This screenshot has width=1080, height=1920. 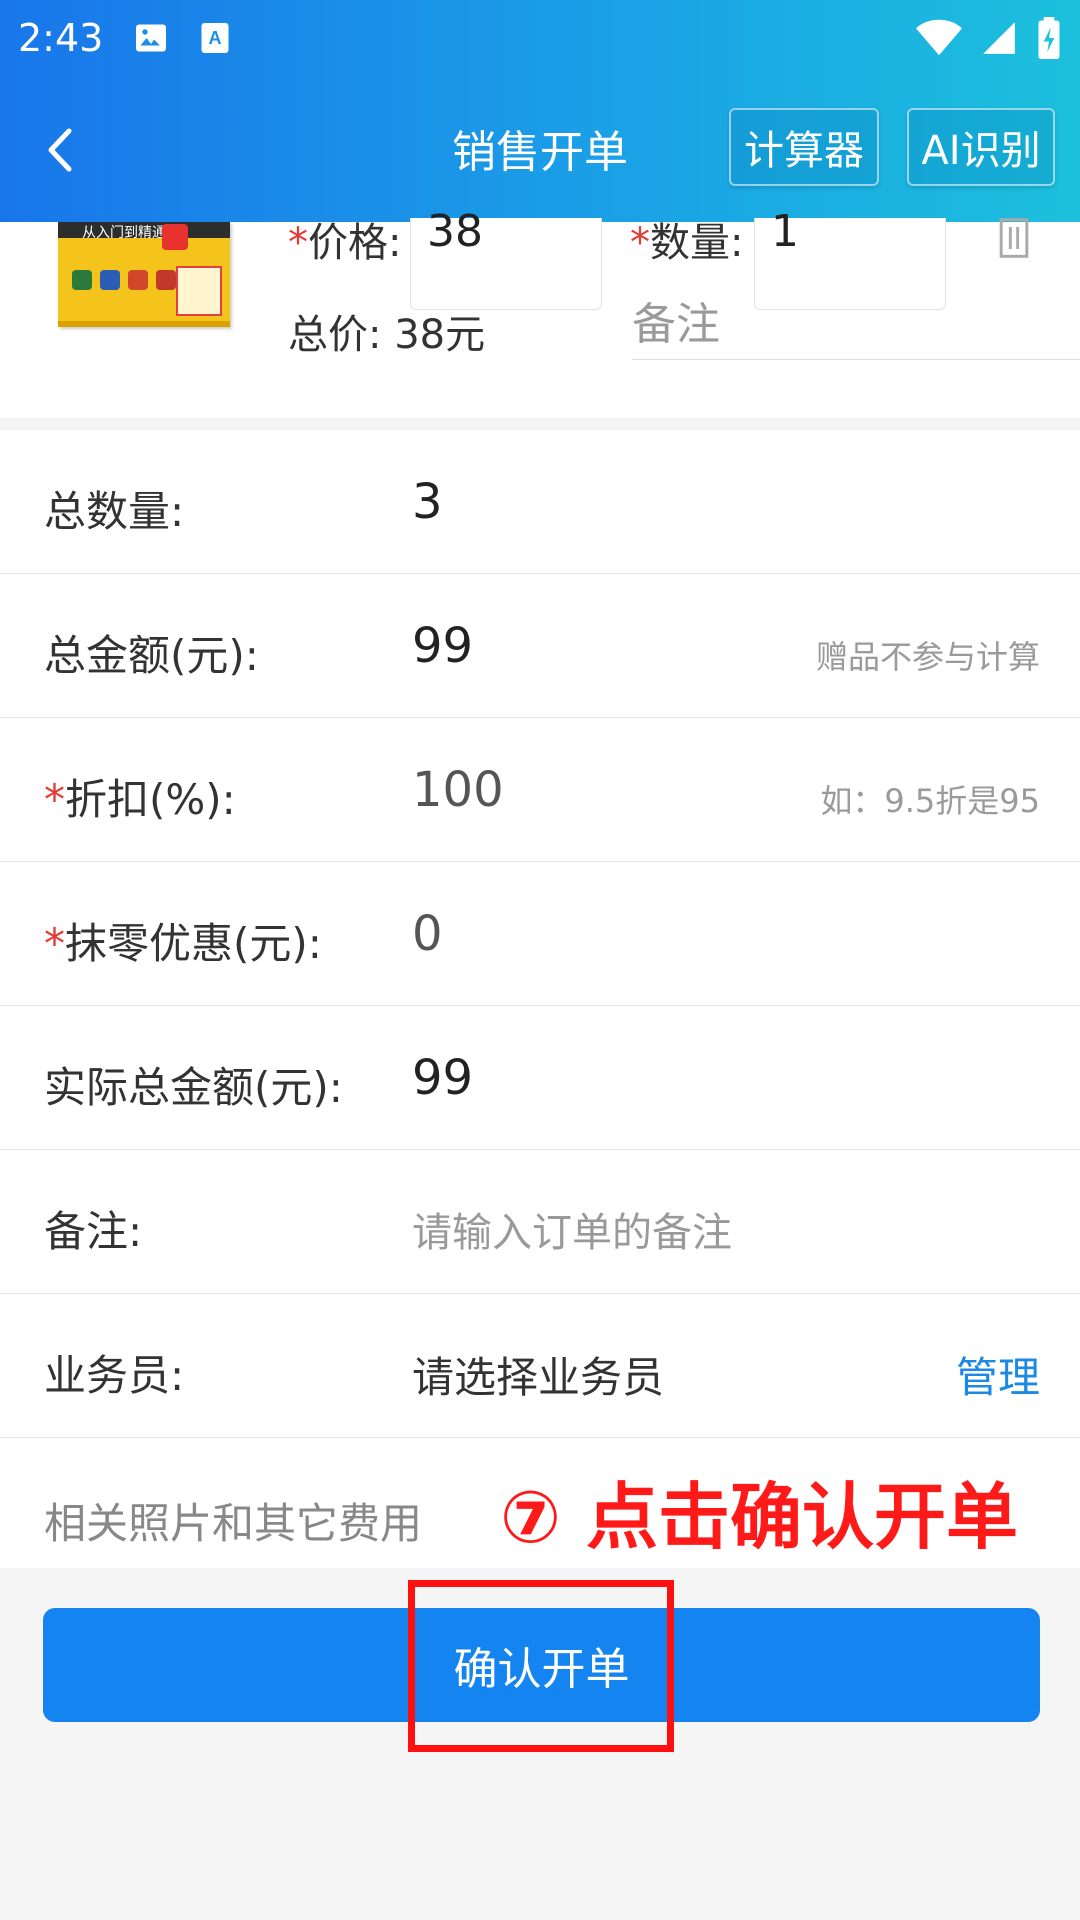 What do you see at coordinates (759, 1517) in the screenshot?
I see `instruction-annotation: ⑦ 点击确认开单` at bounding box center [759, 1517].